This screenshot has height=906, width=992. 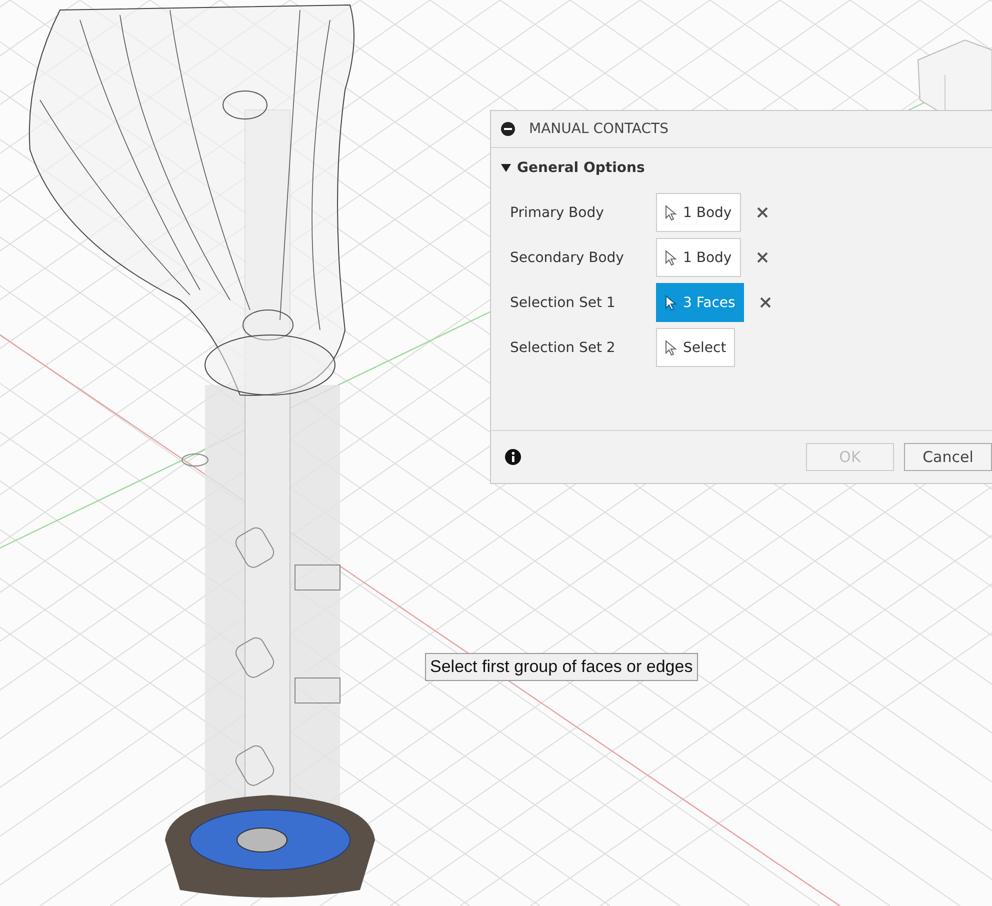 What do you see at coordinates (563, 348) in the screenshot?
I see `field-label: Selection Set 2` at bounding box center [563, 348].